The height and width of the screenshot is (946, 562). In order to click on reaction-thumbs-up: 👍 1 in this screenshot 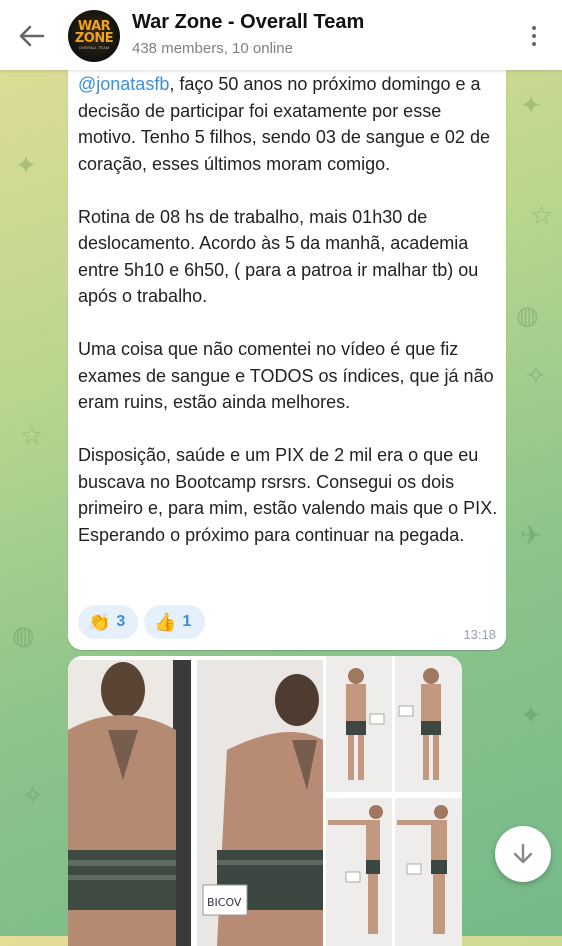, I will do `click(174, 622)`.